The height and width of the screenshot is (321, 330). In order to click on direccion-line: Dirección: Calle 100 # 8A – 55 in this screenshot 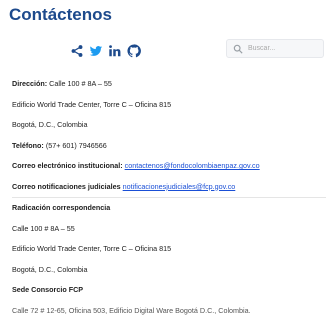, I will do `click(169, 84)`.